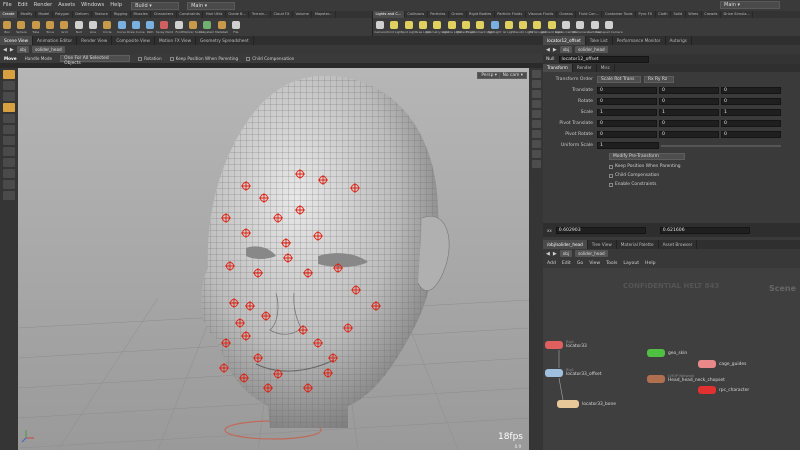  I want to click on uniform-scale-field: 1, so click(628, 145).